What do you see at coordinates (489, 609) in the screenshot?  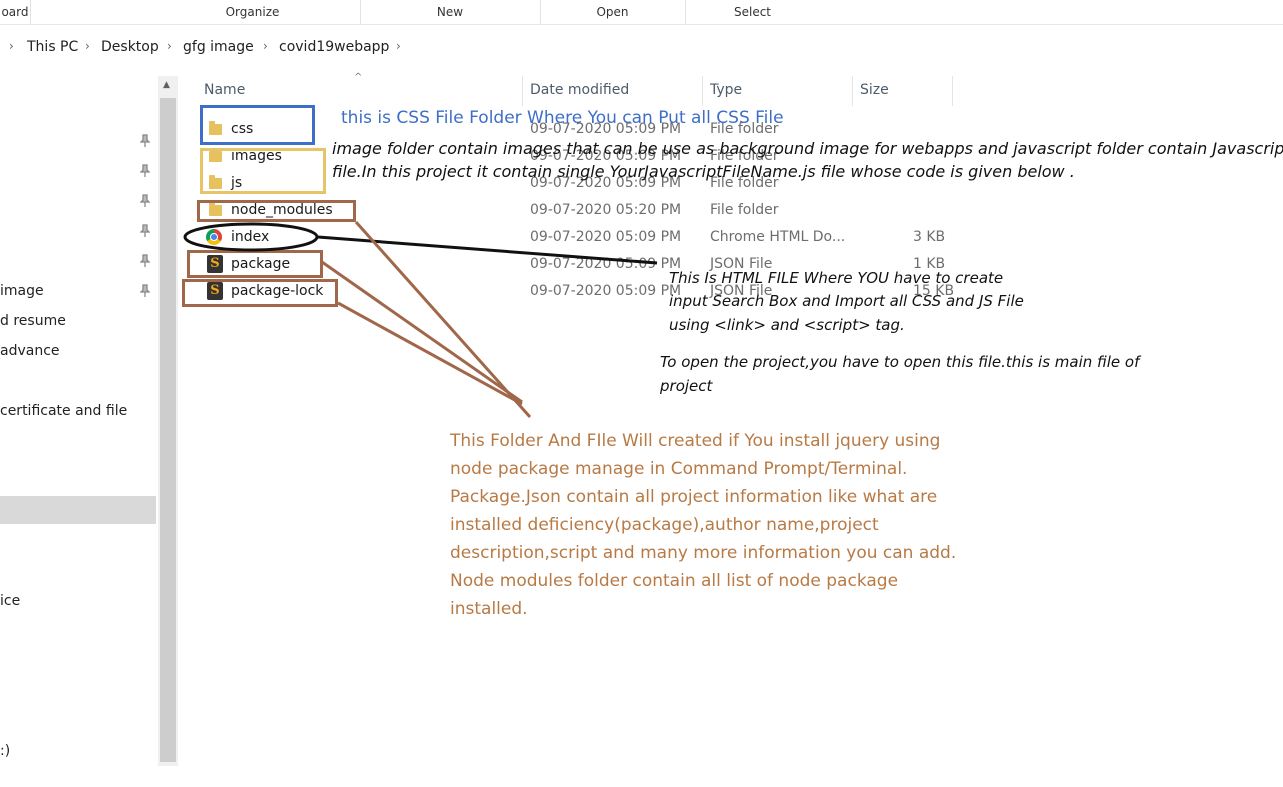 I see `node-note-line-7: installed.` at bounding box center [489, 609].